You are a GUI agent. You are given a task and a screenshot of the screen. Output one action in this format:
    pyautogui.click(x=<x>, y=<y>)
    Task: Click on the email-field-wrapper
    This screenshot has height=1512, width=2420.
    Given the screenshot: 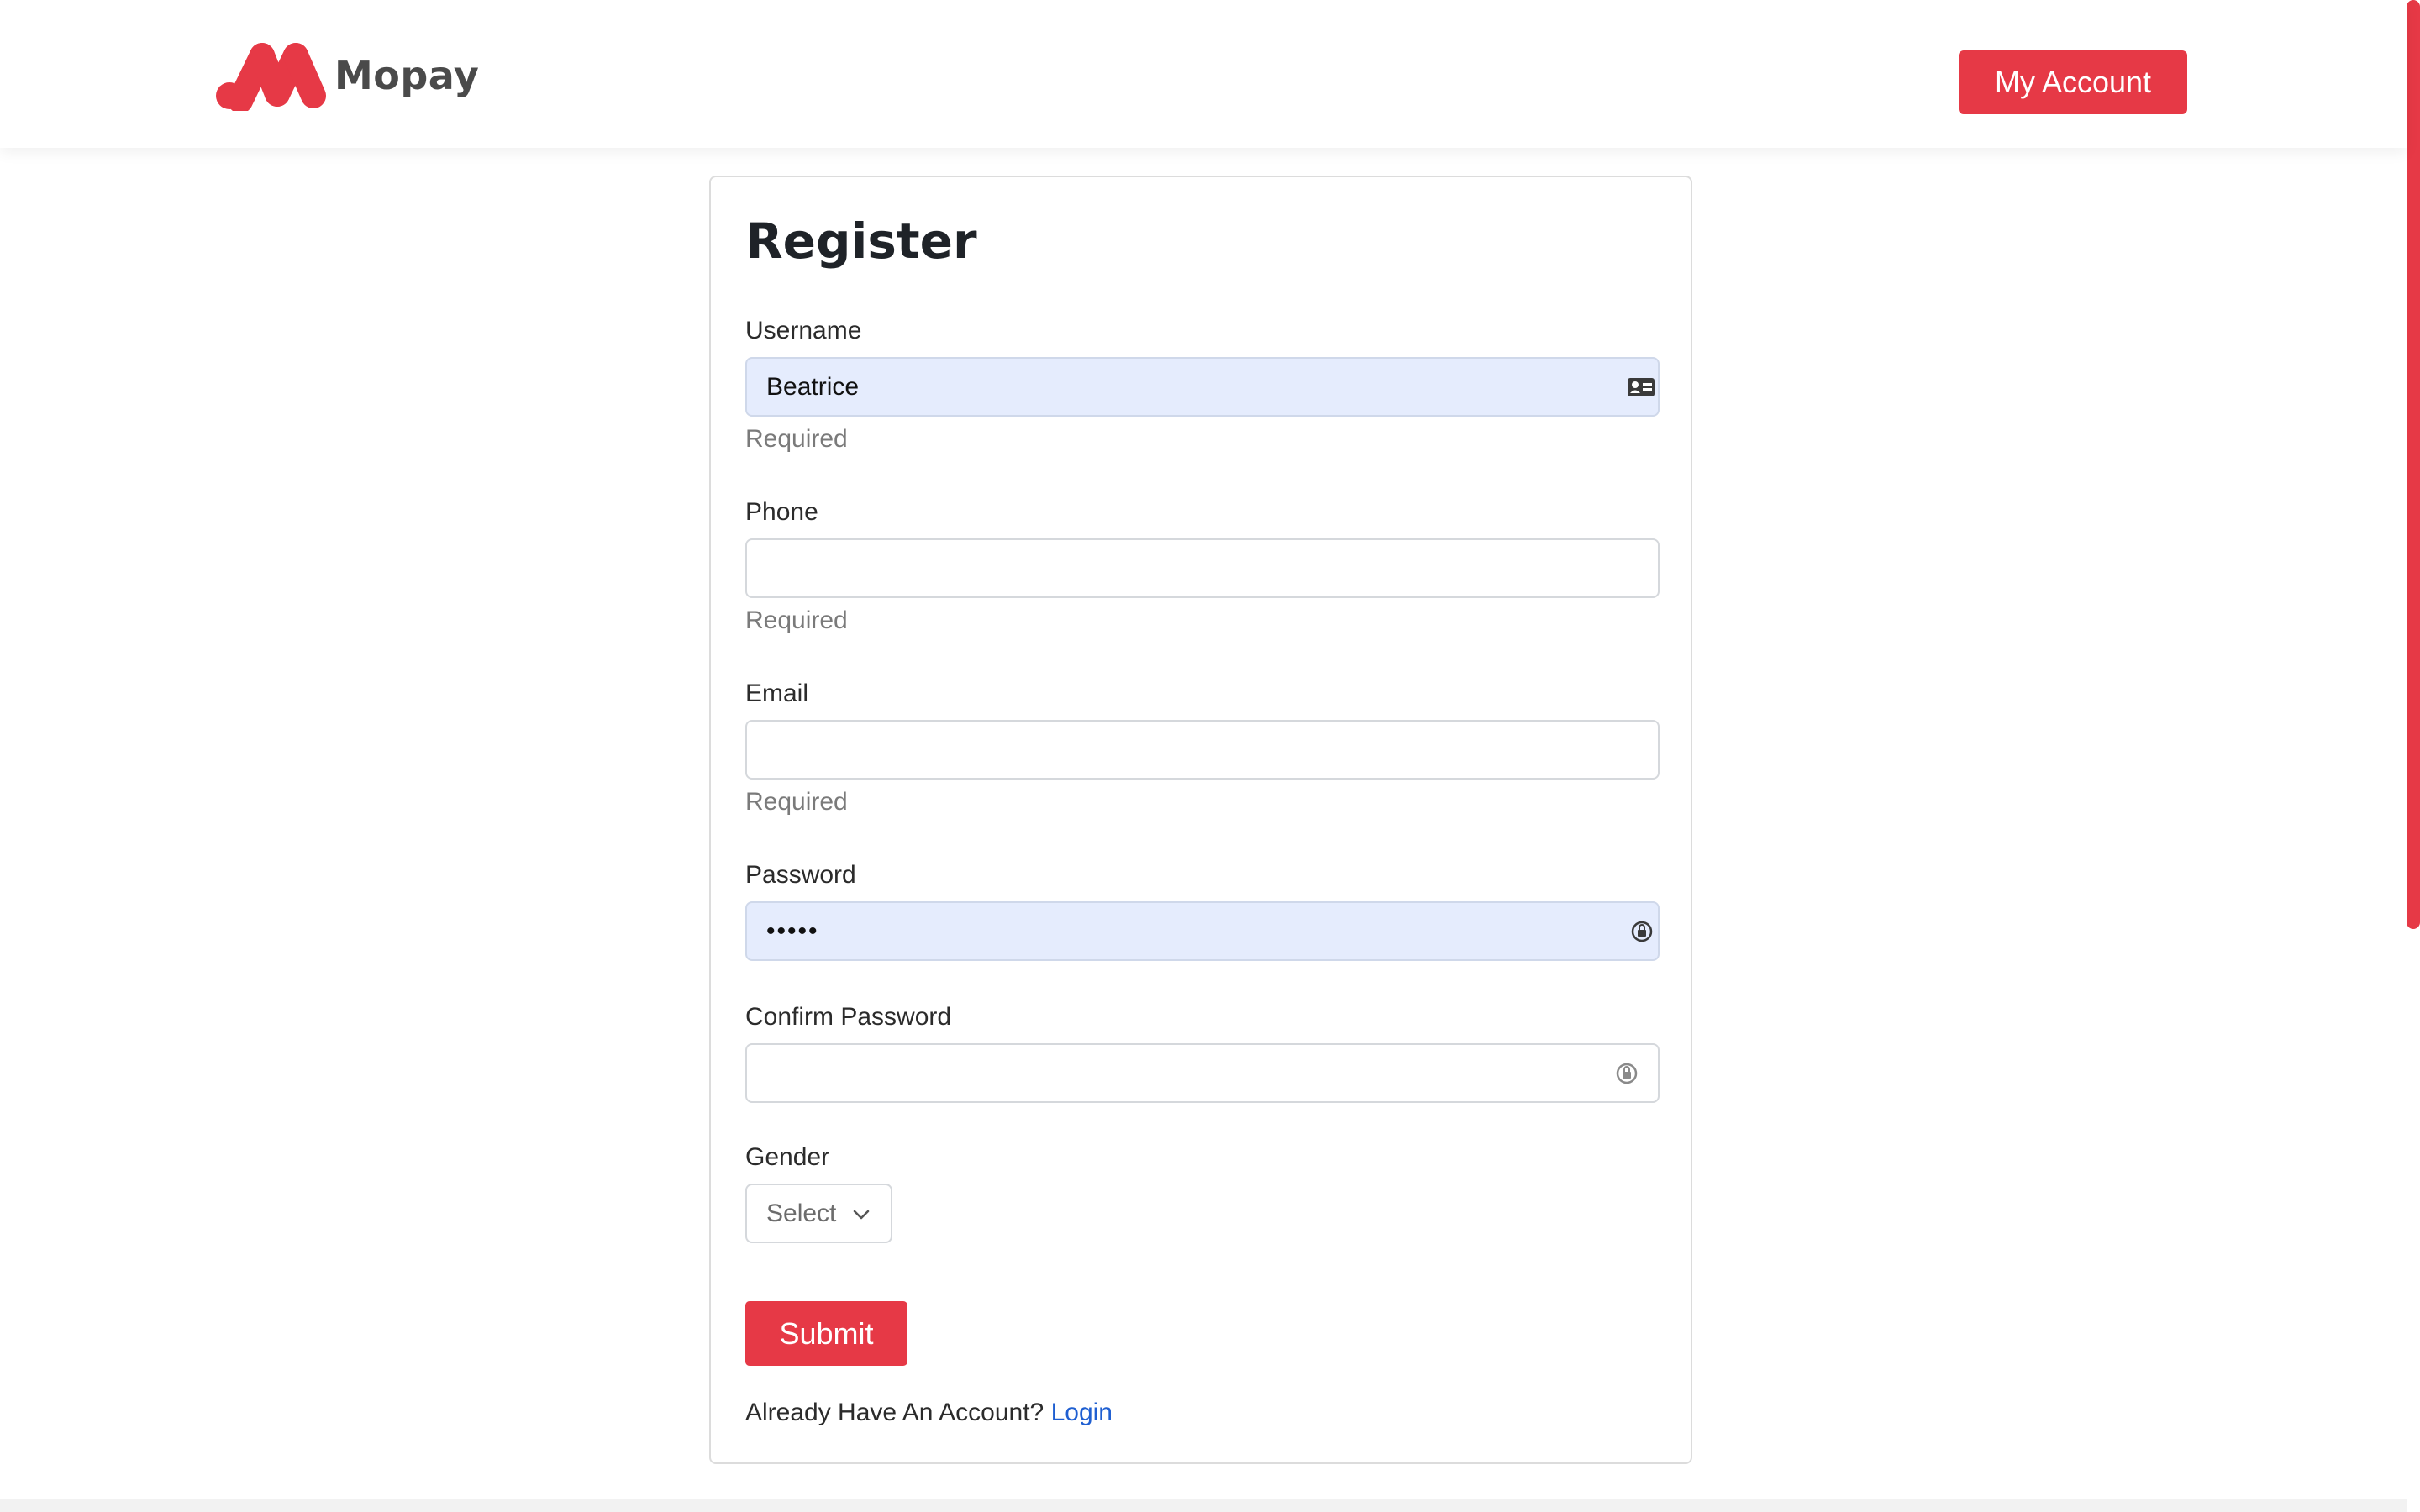 What is the action you would take?
    pyautogui.click(x=1202, y=750)
    